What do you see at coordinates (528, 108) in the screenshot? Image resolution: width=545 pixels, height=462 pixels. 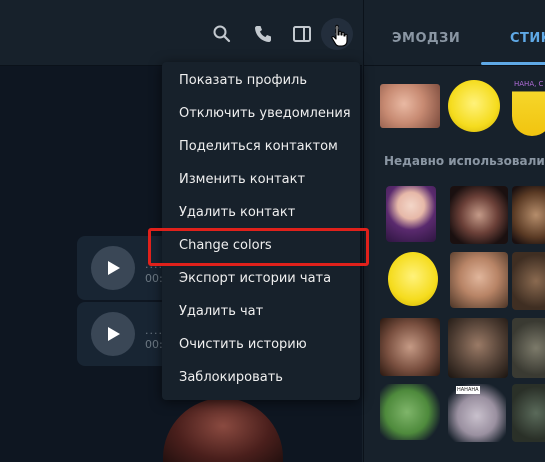 I see `sticker-set-icon: HAHA, C` at bounding box center [528, 108].